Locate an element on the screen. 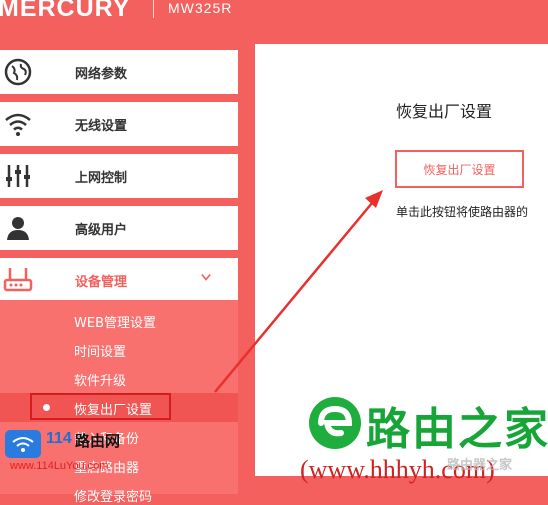 The height and width of the screenshot is (505, 548). sidebar-item-device-management: 设备管理 is located at coordinates (119, 280).